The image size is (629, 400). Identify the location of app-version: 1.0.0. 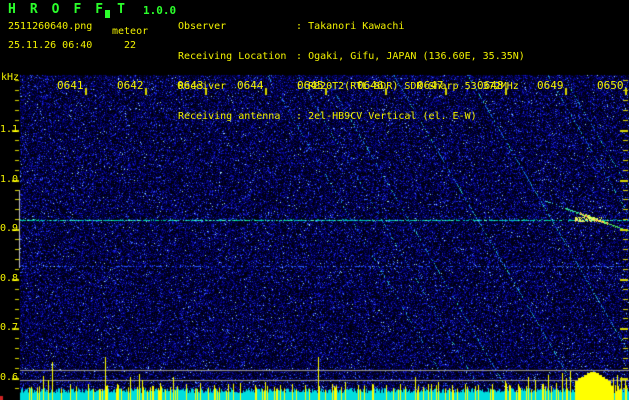
(160, 10).